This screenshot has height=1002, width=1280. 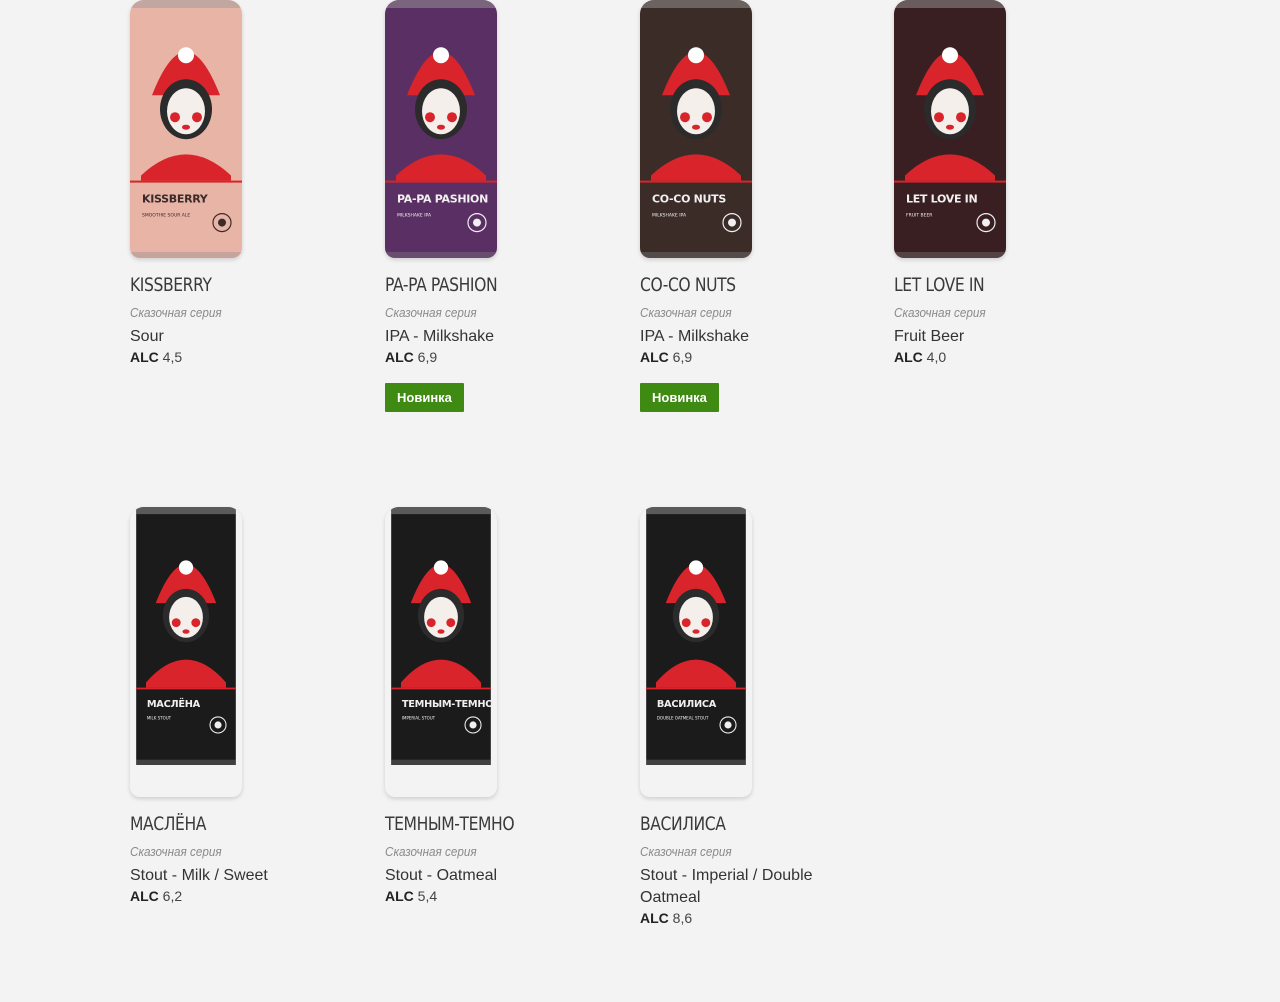 I want to click on can-label-text: PA-PA PASHION, so click(x=442, y=199).